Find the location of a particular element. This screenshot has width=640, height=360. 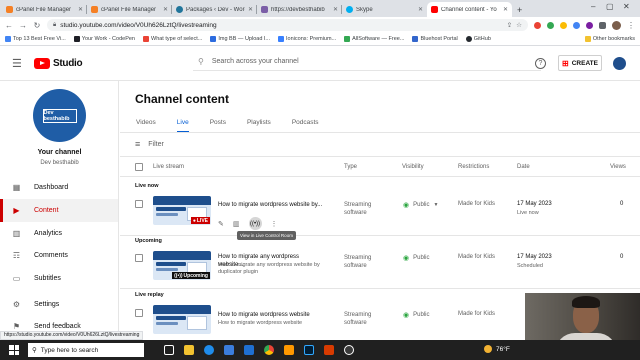

create-button: ⊞ CREATE is located at coordinates (580, 63).